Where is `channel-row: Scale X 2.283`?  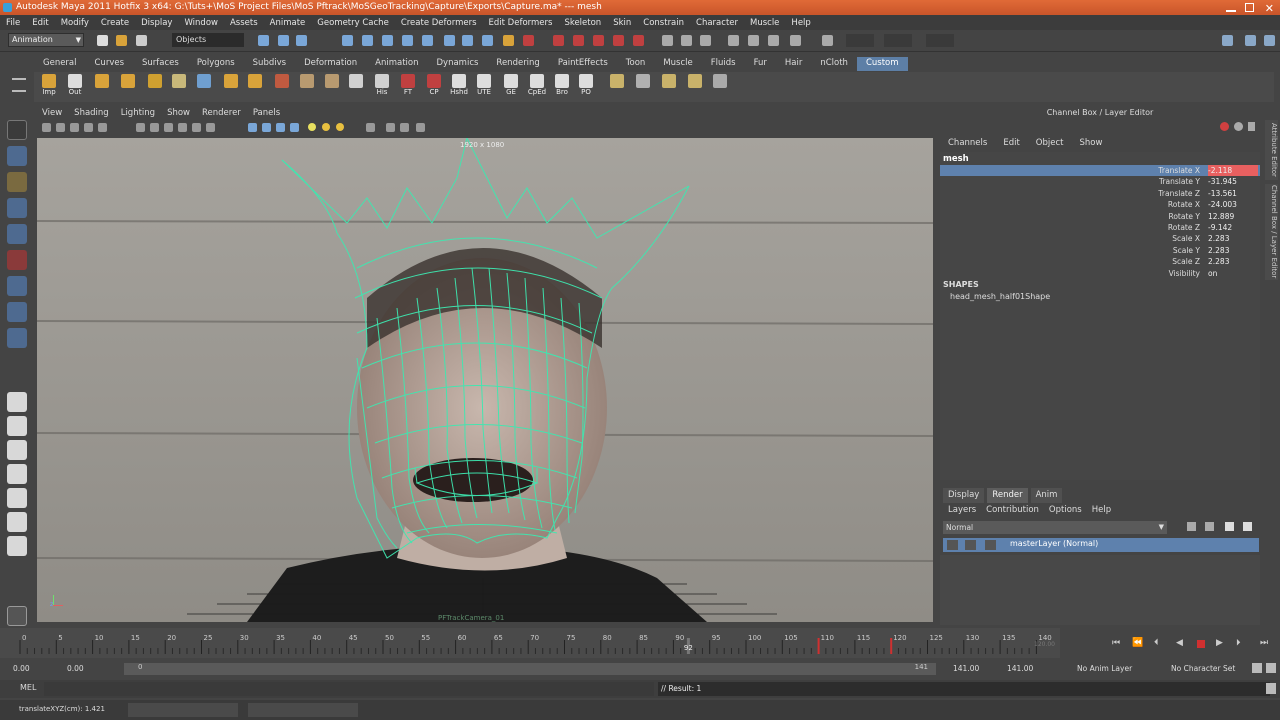
channel-row: Scale X 2.283 is located at coordinates (1100, 238).